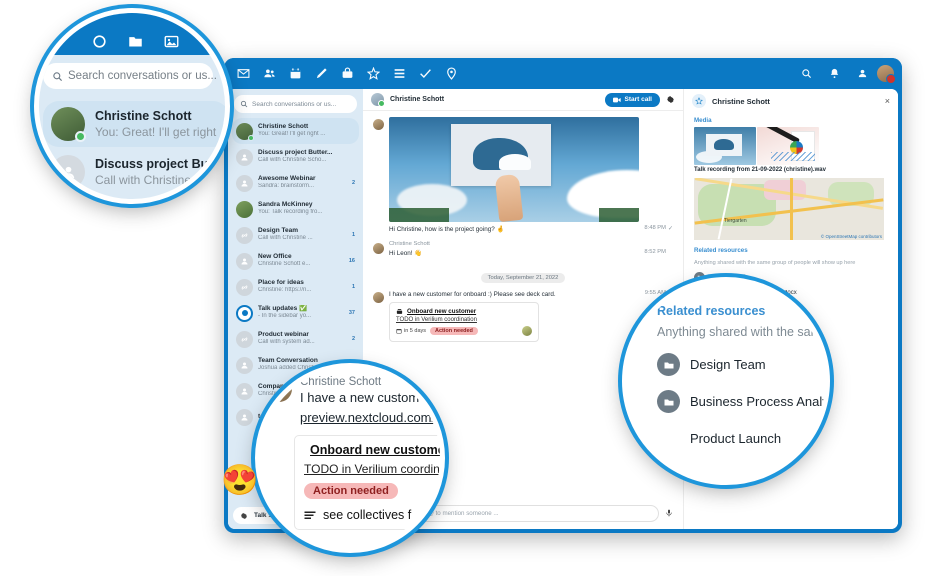  What do you see at coordinates (417, 99) in the screenshot?
I see `page-title: Christine Schott` at bounding box center [417, 99].